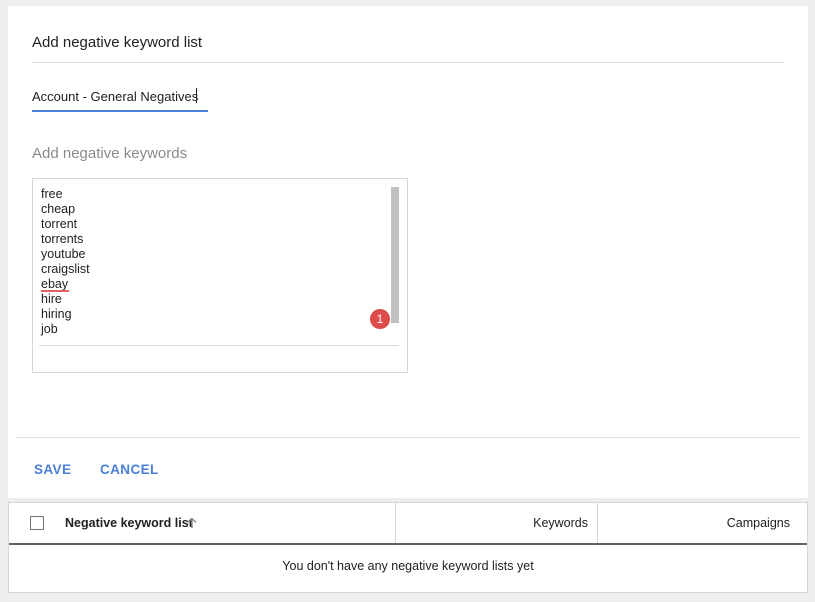 The image size is (815, 602). Describe the element at coordinates (65, 269) in the screenshot. I see `keyword-item: craigslist` at that location.